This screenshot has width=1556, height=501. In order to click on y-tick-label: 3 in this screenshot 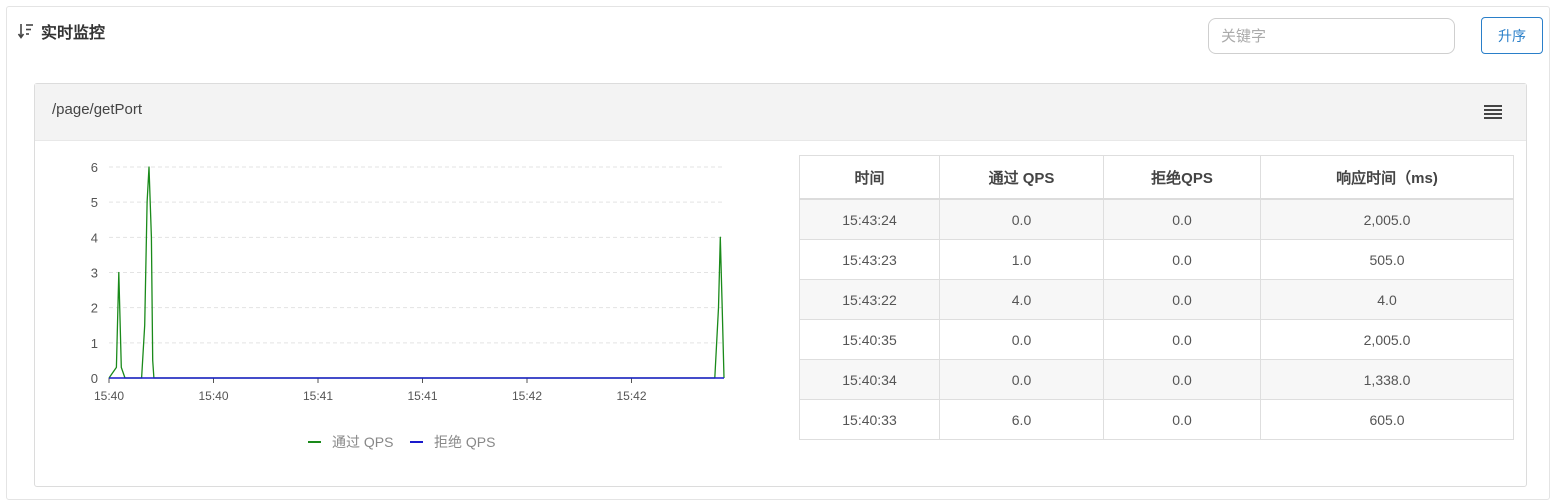, I will do `click(94, 273)`.